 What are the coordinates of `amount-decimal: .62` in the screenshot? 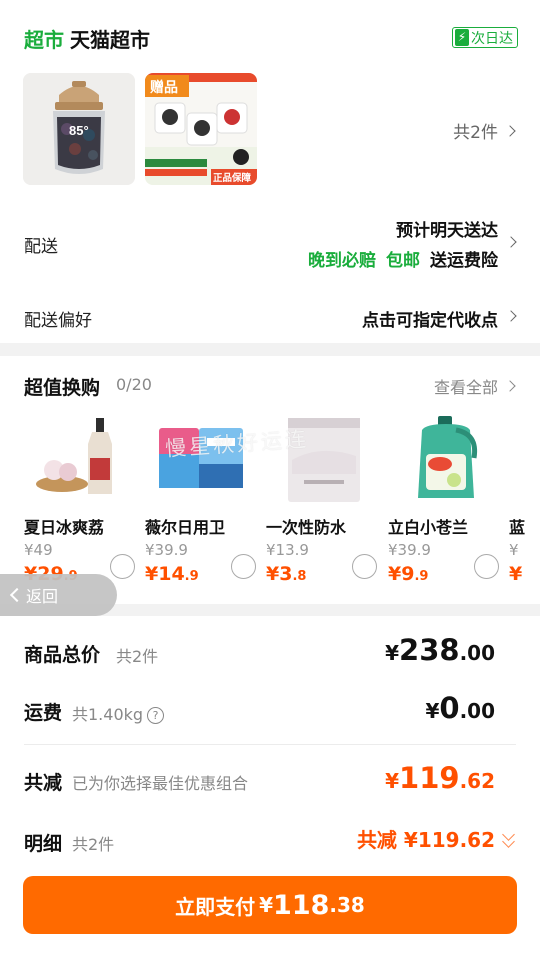 It's located at (477, 781).